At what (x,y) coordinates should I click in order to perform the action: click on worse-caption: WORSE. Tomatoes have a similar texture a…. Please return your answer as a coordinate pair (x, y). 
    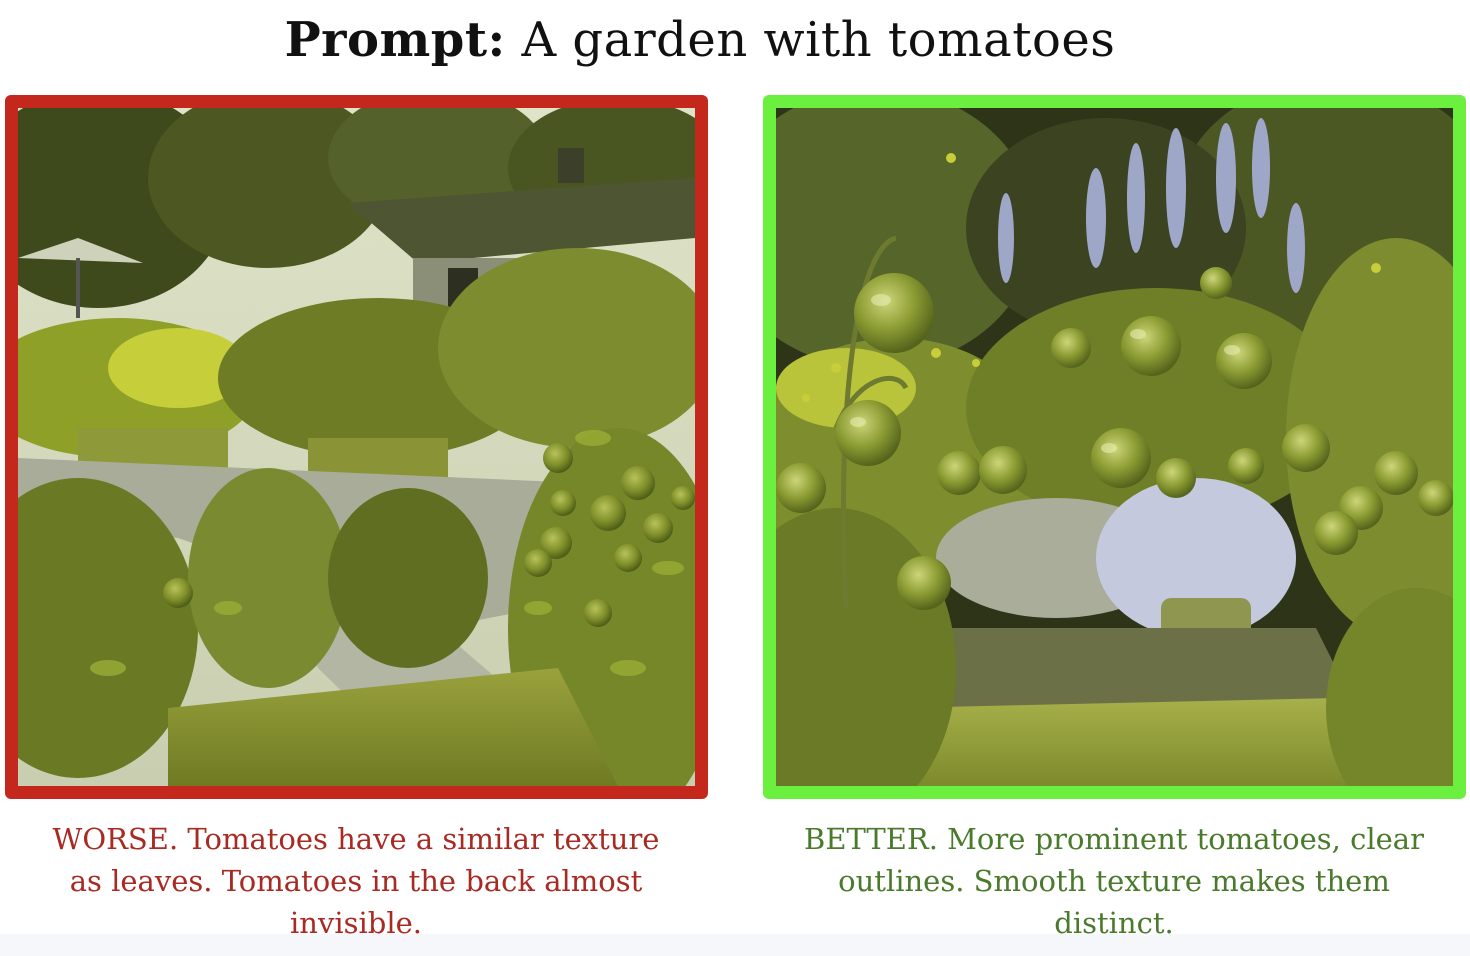
    Looking at the image, I should click on (356, 881).